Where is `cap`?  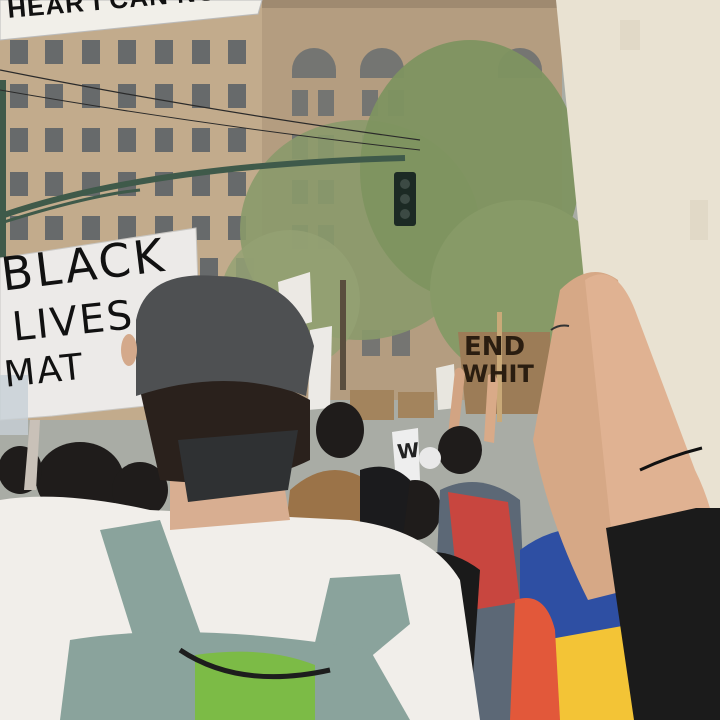
cap is located at coordinates (225, 335).